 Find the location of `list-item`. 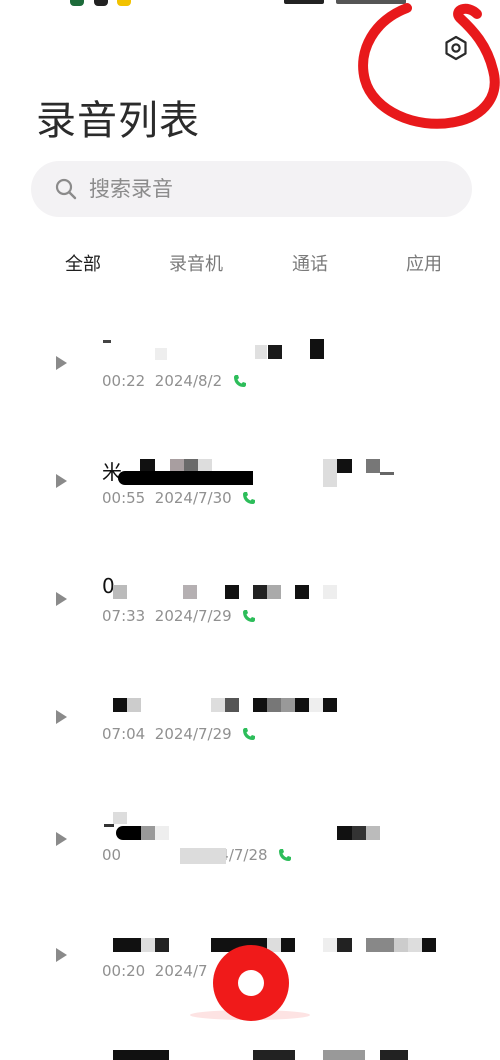

list-item is located at coordinates (250, 1052).